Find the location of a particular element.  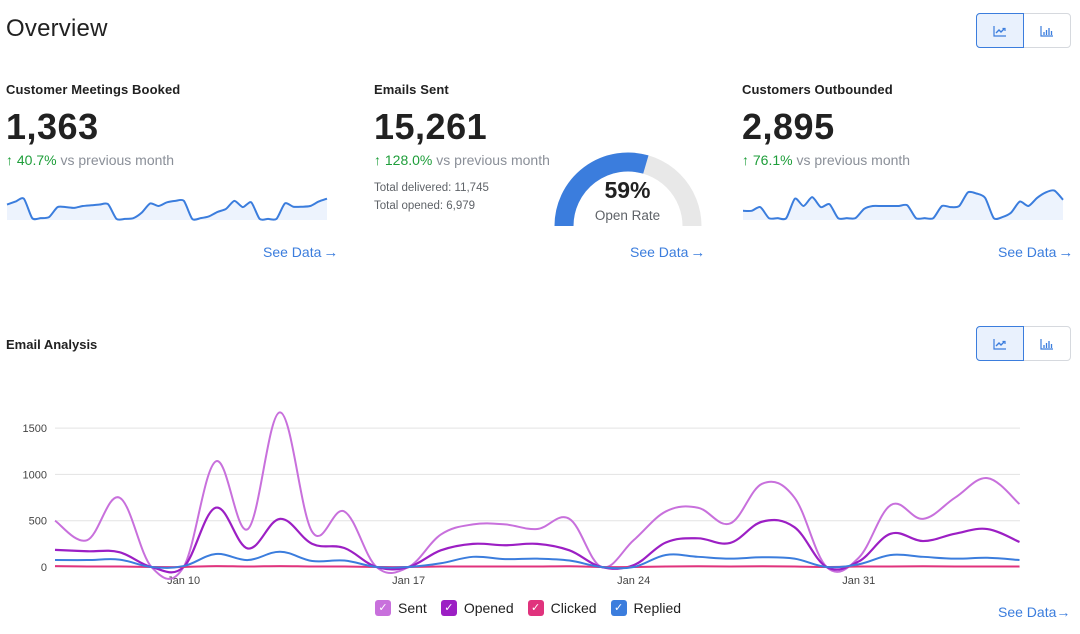

page-title: Overview is located at coordinates (57, 28).